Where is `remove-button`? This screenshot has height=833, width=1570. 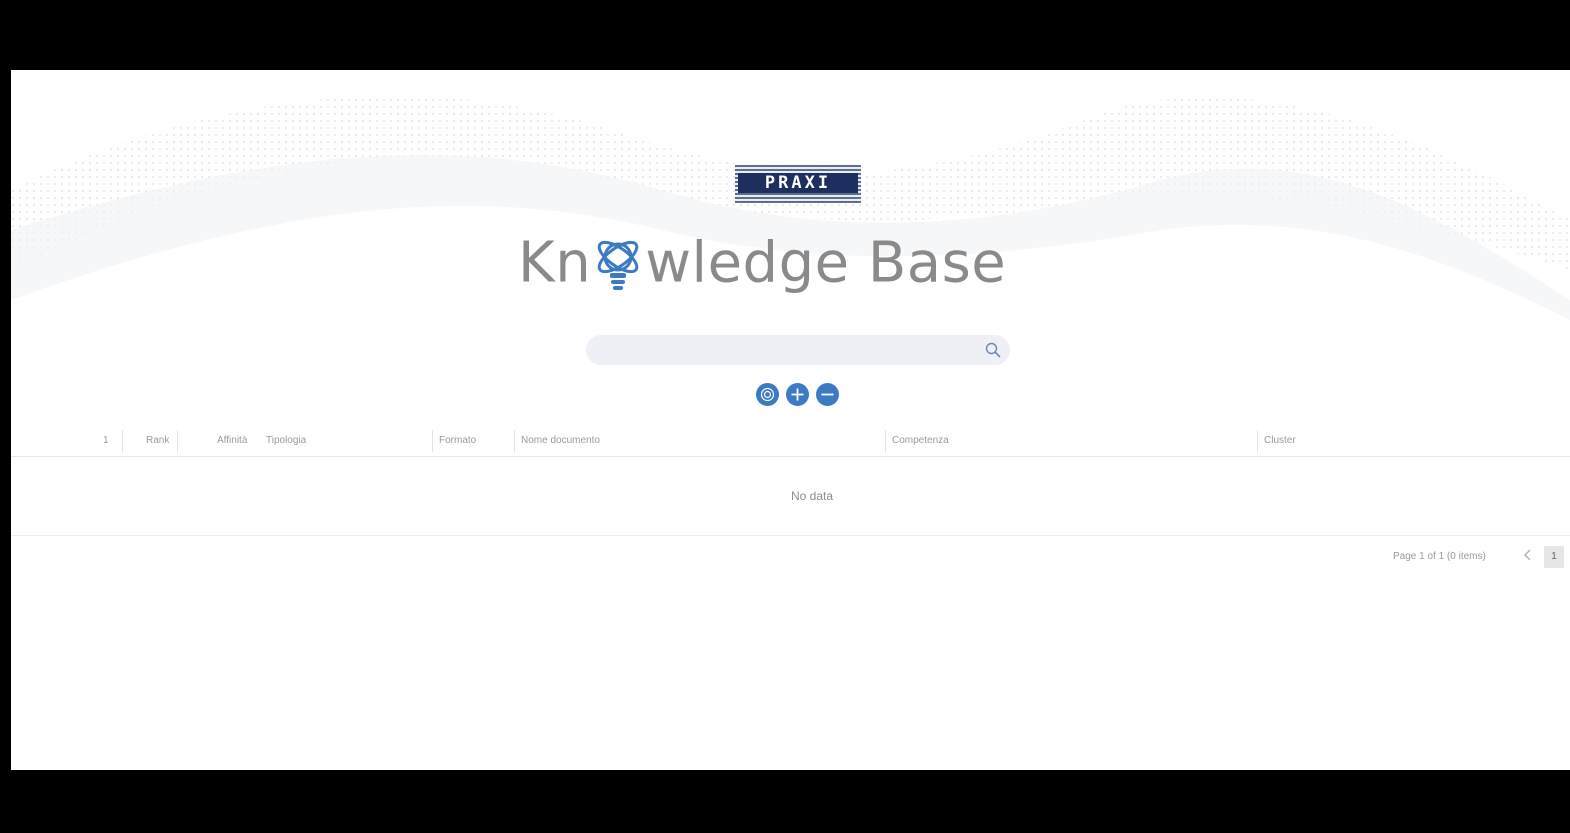 remove-button is located at coordinates (827, 394).